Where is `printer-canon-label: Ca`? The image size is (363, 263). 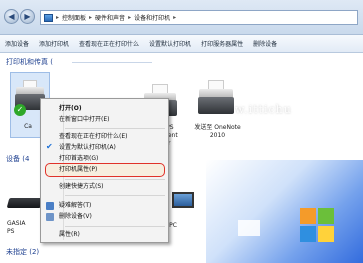
printer-canon-label: Ca is located at coordinates (28, 126).